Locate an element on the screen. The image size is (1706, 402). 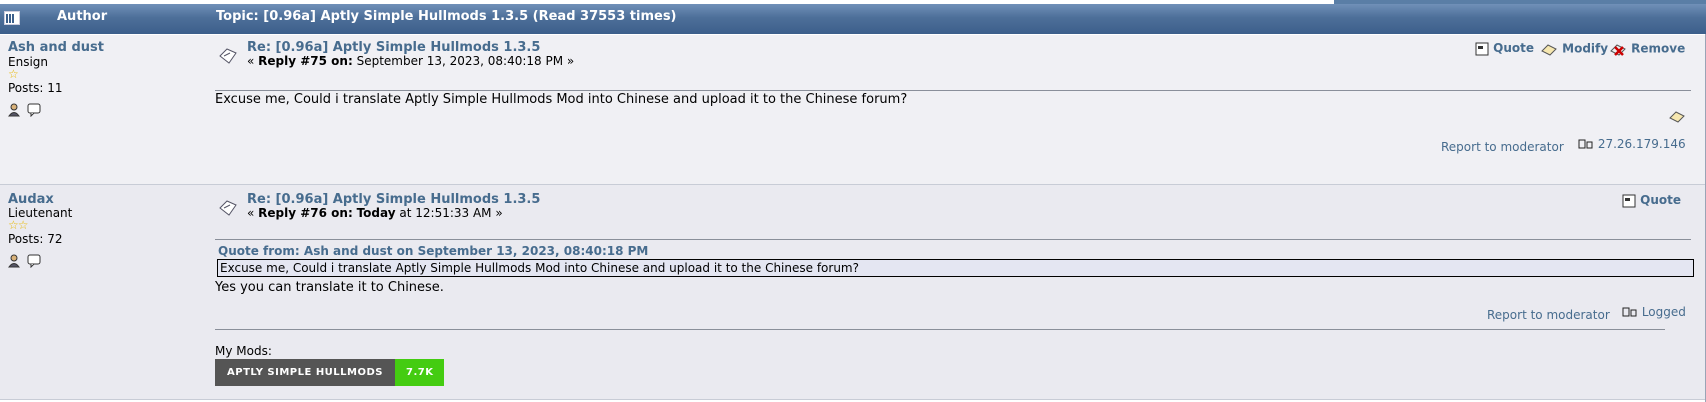
rank-stars: ☆☆ is located at coordinates (18, 225).